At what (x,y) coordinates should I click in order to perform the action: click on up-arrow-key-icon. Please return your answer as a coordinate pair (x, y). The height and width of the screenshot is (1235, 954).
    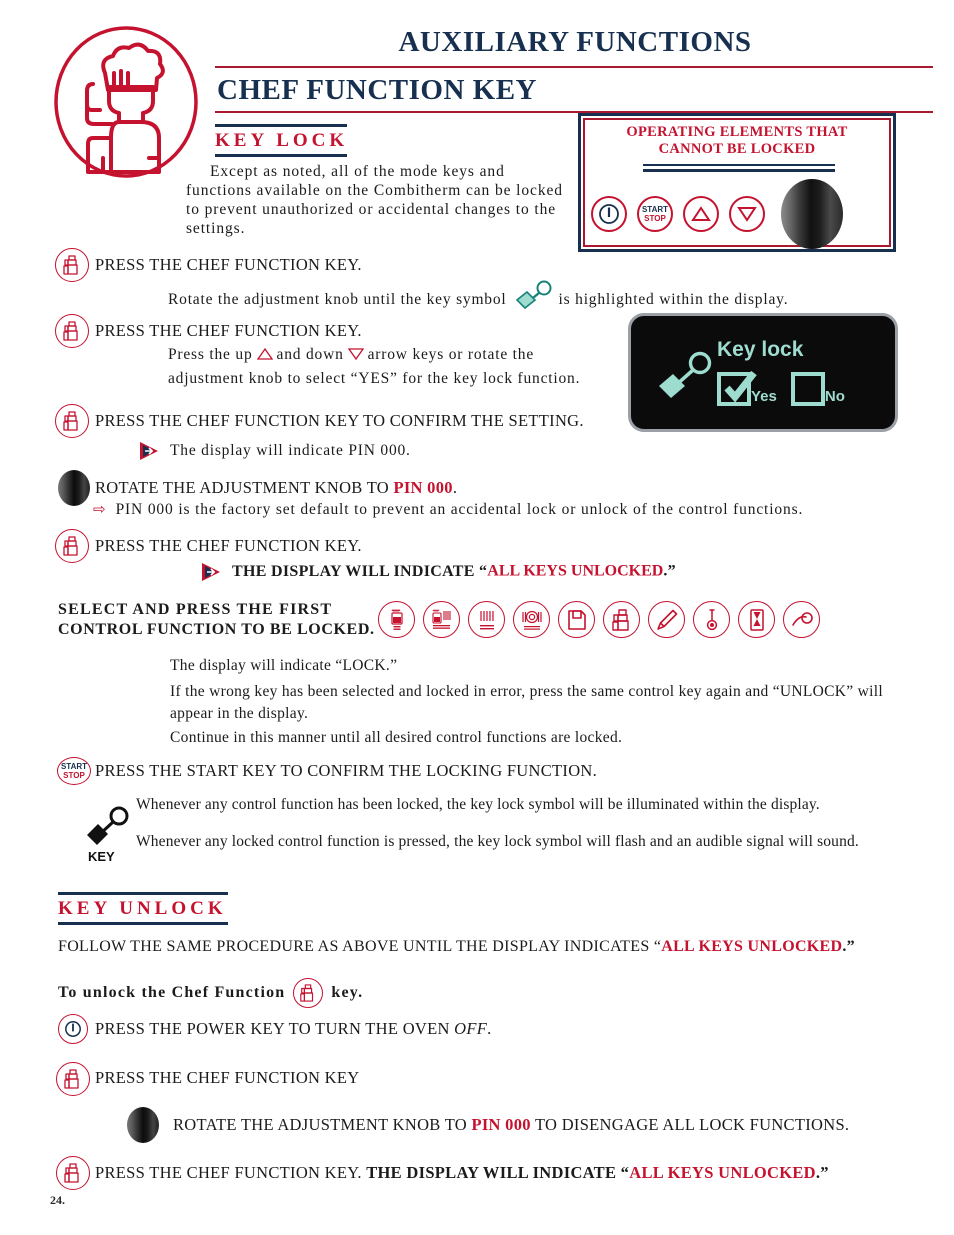
    Looking at the image, I should click on (701, 214).